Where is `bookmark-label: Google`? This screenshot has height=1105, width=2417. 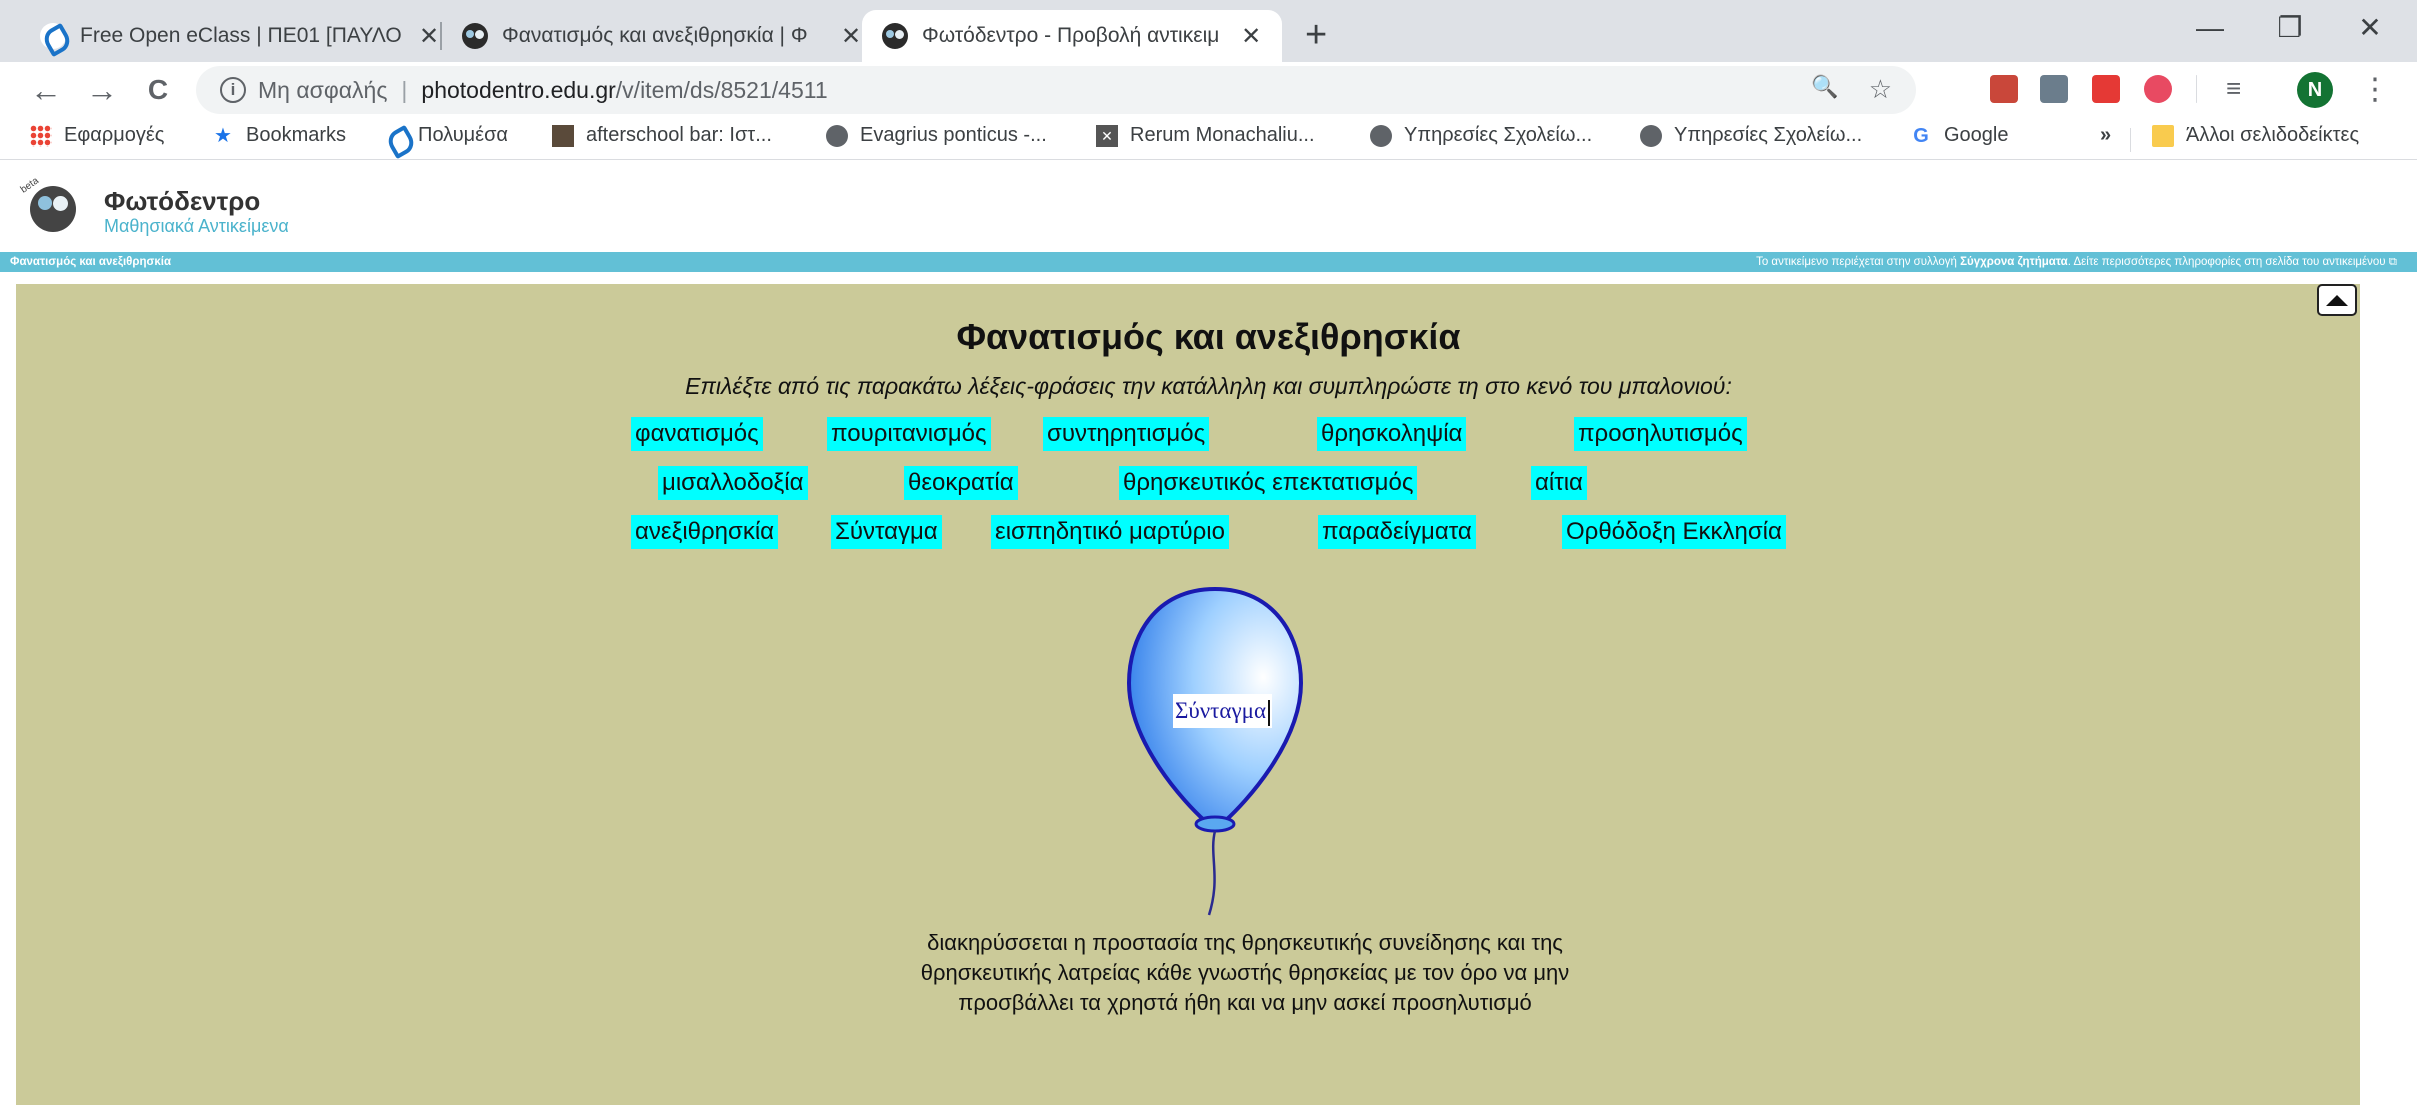 bookmark-label: Google is located at coordinates (1976, 135).